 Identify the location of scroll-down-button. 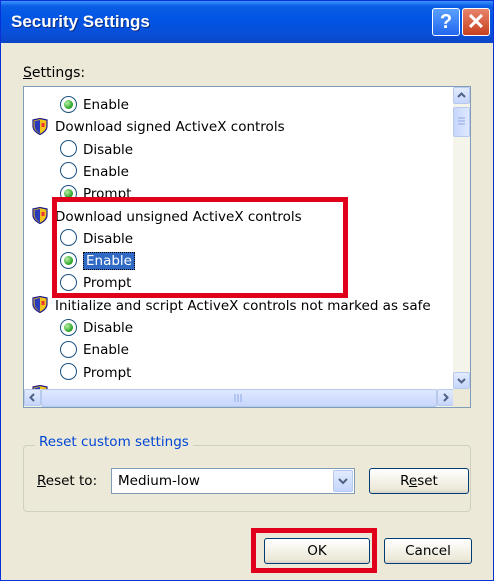
(461, 380).